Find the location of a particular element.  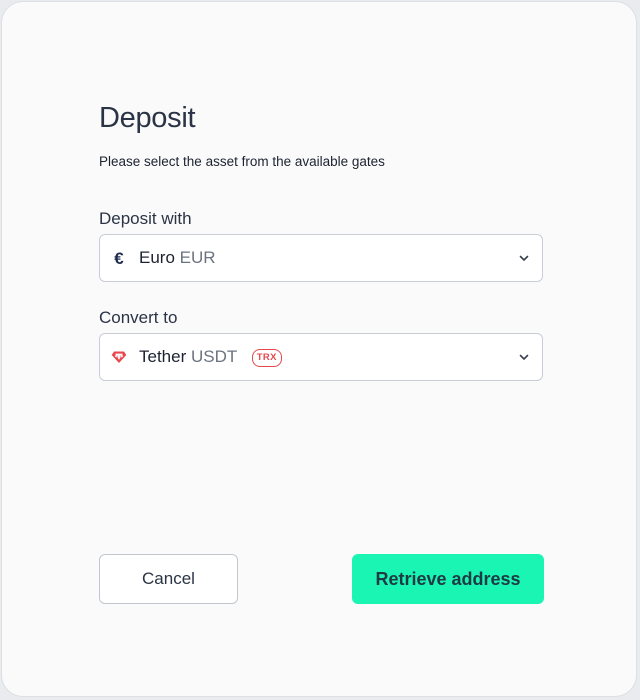

deposit-asset-label: Euro is located at coordinates (157, 257).